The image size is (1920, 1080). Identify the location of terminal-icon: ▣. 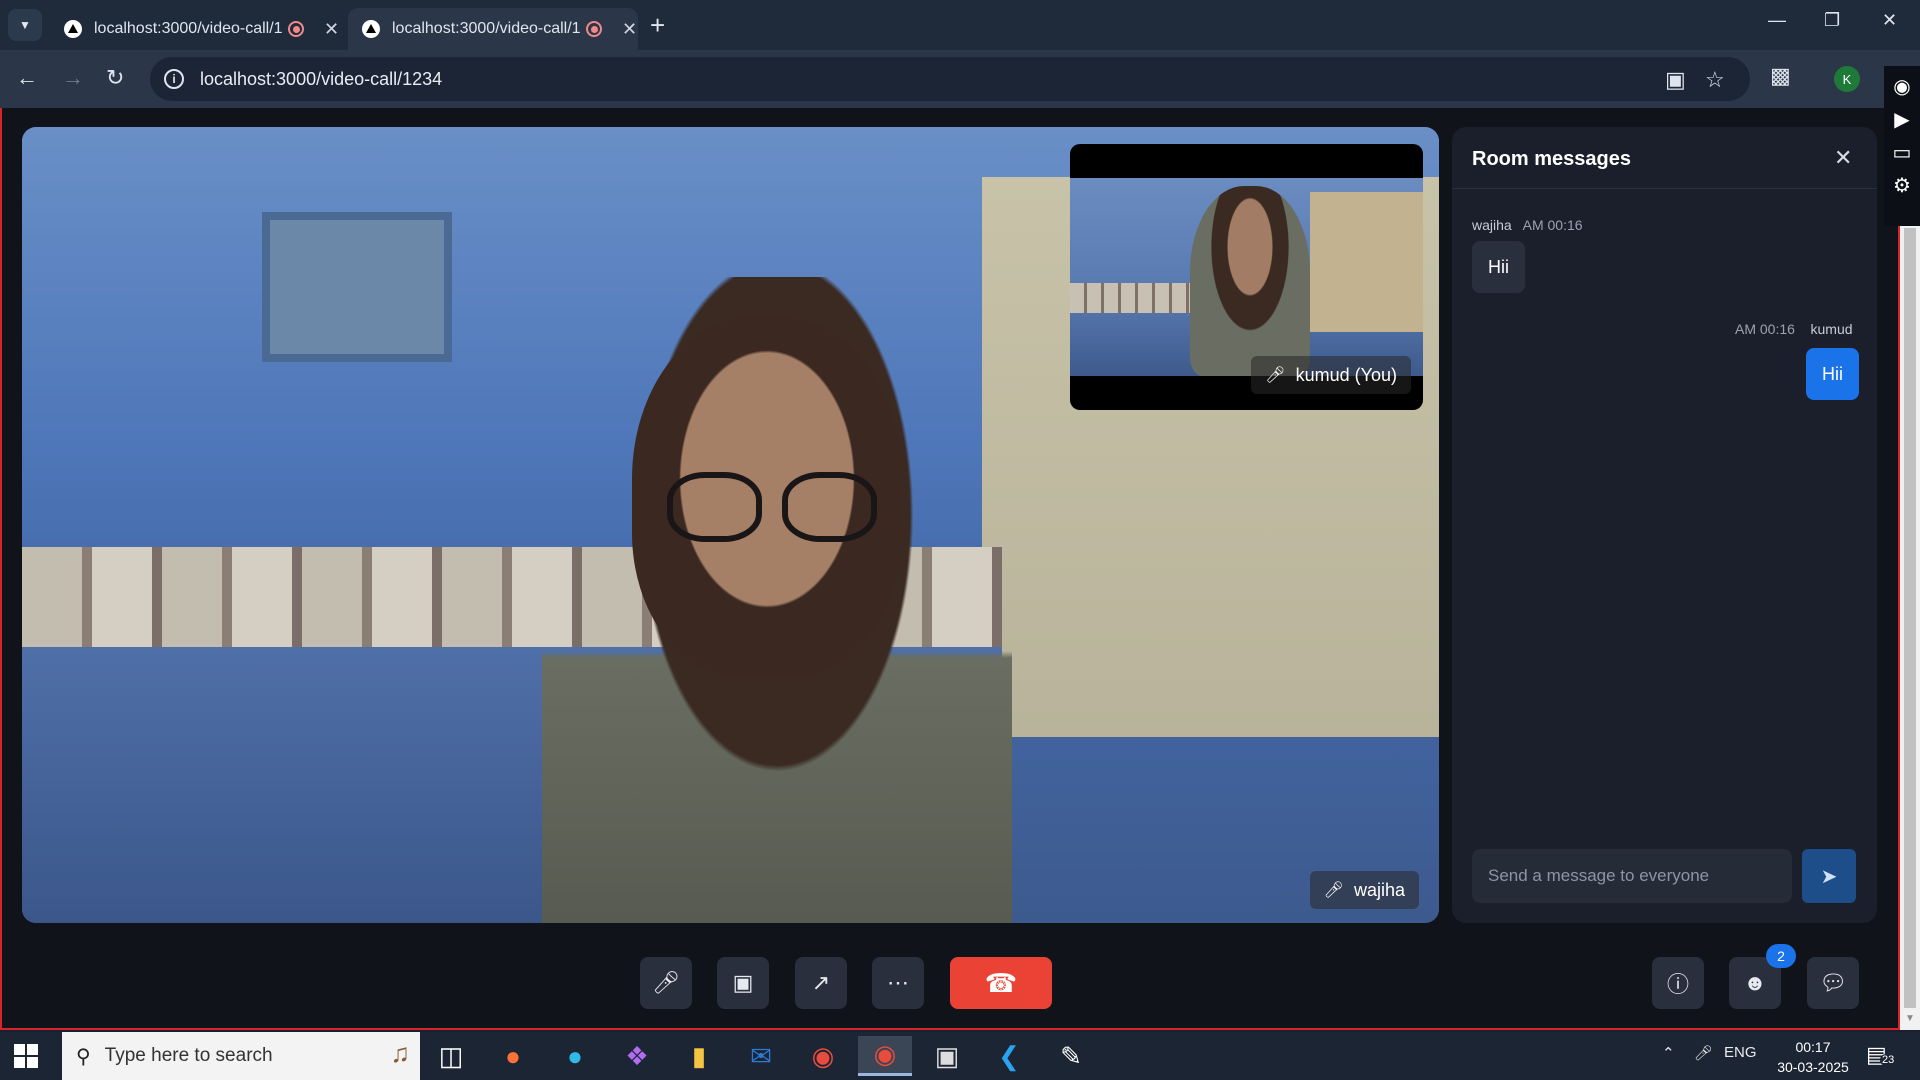
(947, 1056).